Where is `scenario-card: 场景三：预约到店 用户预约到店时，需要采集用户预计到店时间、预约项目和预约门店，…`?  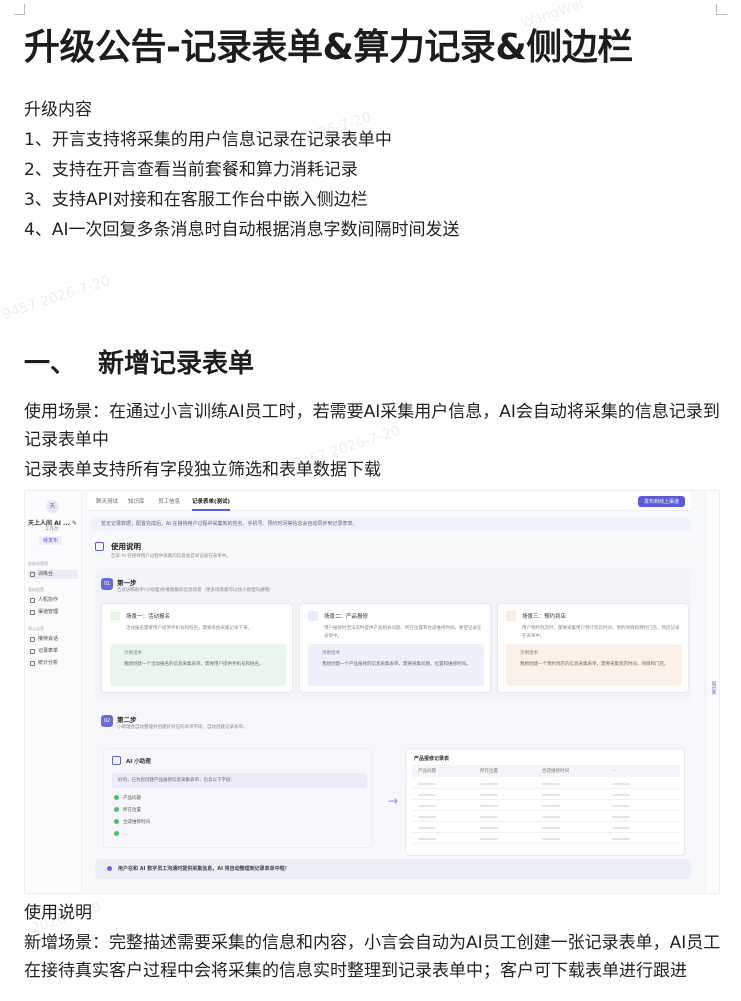 scenario-card: 场景三：预约到店 用户预约到店时，需要采集用户预计到店时间、预约项目和预约门店，… is located at coordinates (593, 648).